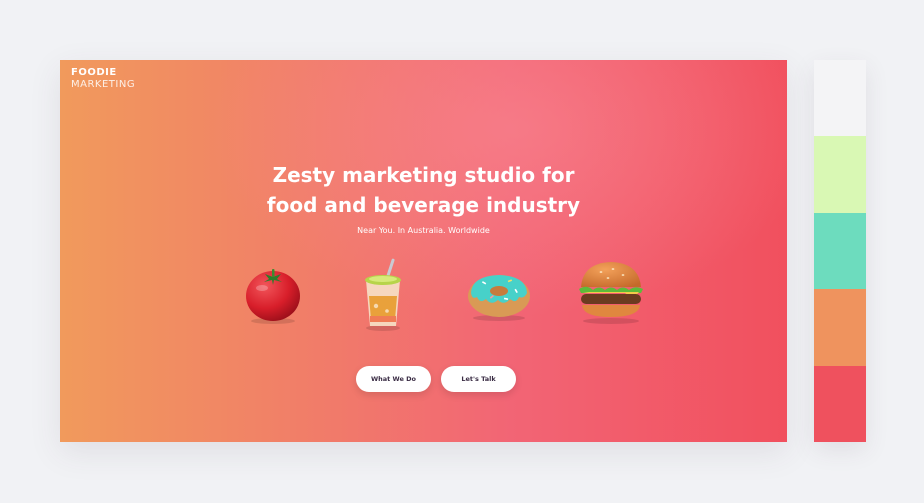 The width and height of the screenshot is (924, 503). Describe the element at coordinates (840, 174) in the screenshot. I see `palette-swatch-light-green` at that location.